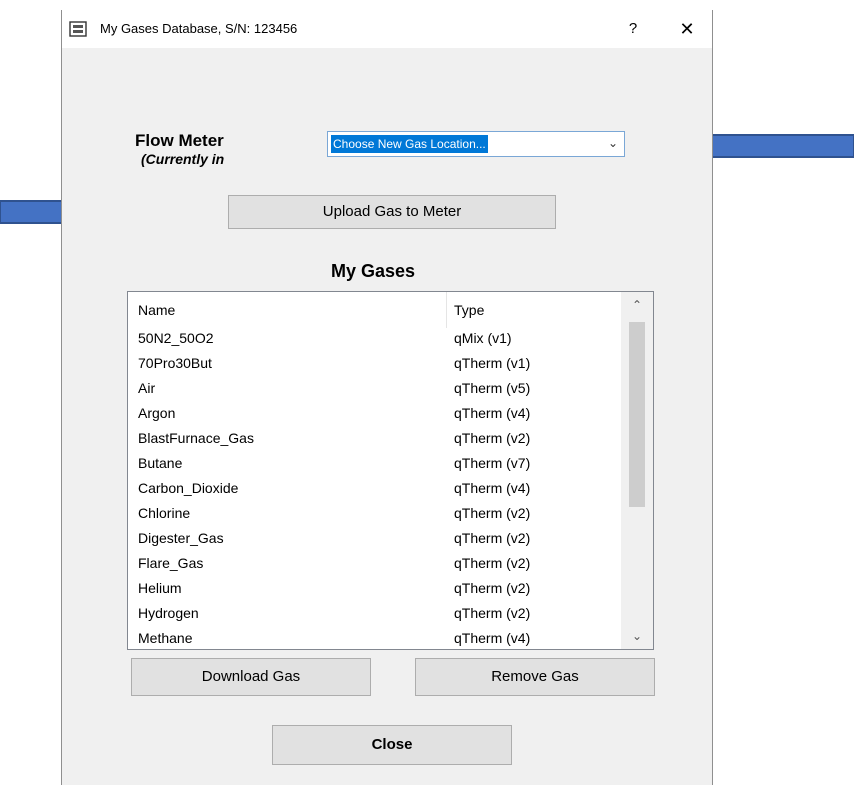 This screenshot has height=785, width=854. What do you see at coordinates (637, 414) in the screenshot?
I see `scroll-thumb` at bounding box center [637, 414].